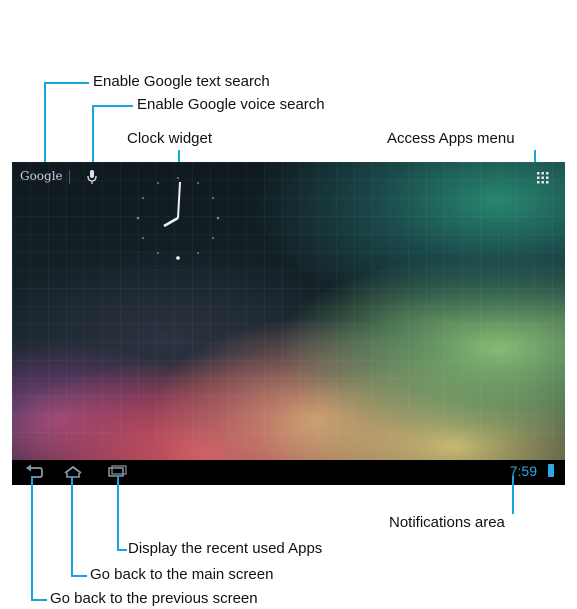 The width and height of the screenshot is (577, 609). Describe the element at coordinates (66, 83) in the screenshot. I see `callout-line-google-text-search` at that location.